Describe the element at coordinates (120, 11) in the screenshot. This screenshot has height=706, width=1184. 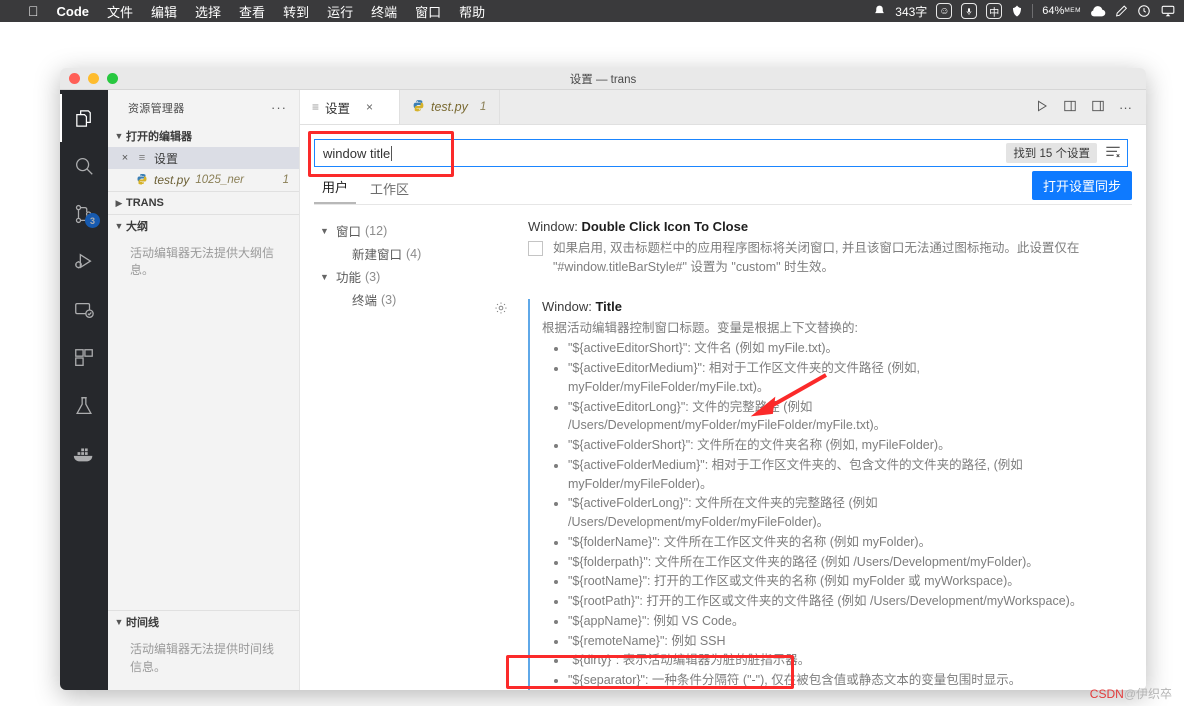
I see `menu-item-file: 文件` at that location.